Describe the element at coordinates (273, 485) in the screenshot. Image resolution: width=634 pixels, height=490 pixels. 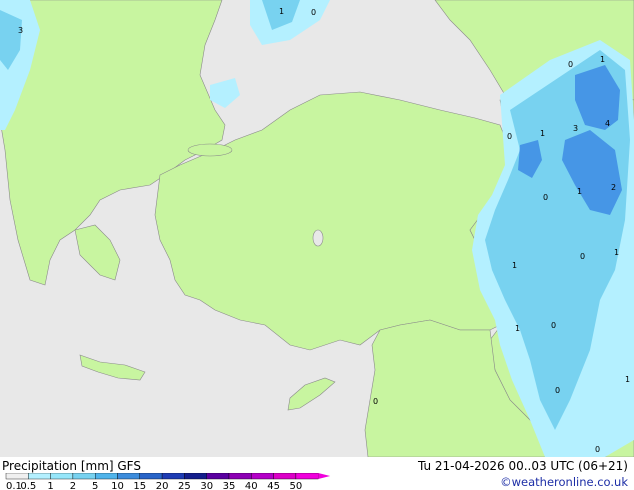
I see `scale-label: 45` at that location.